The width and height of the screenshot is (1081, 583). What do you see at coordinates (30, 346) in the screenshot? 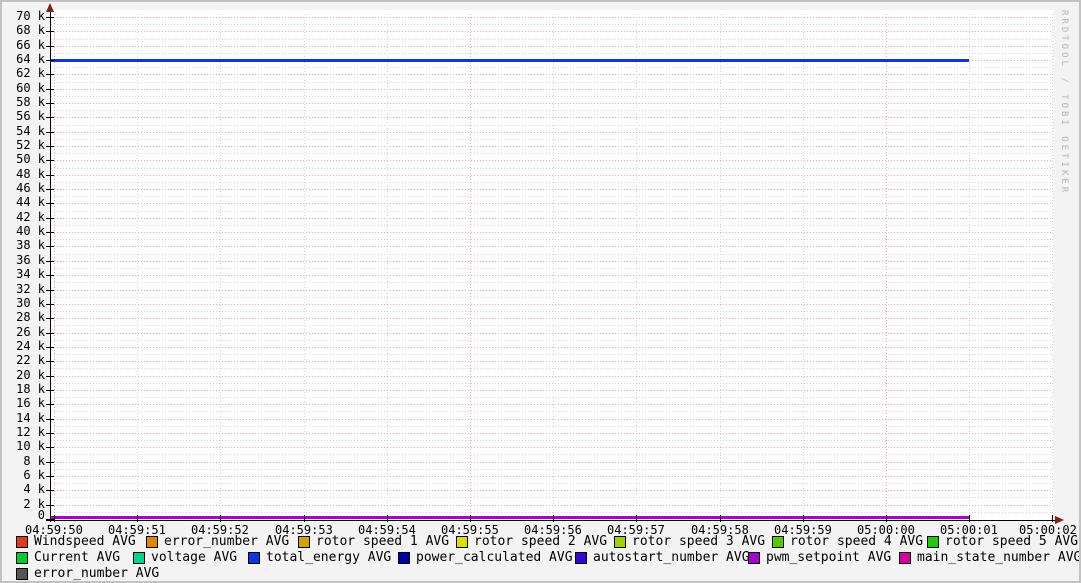
I see `y-axis-label: 24 k` at bounding box center [30, 346].